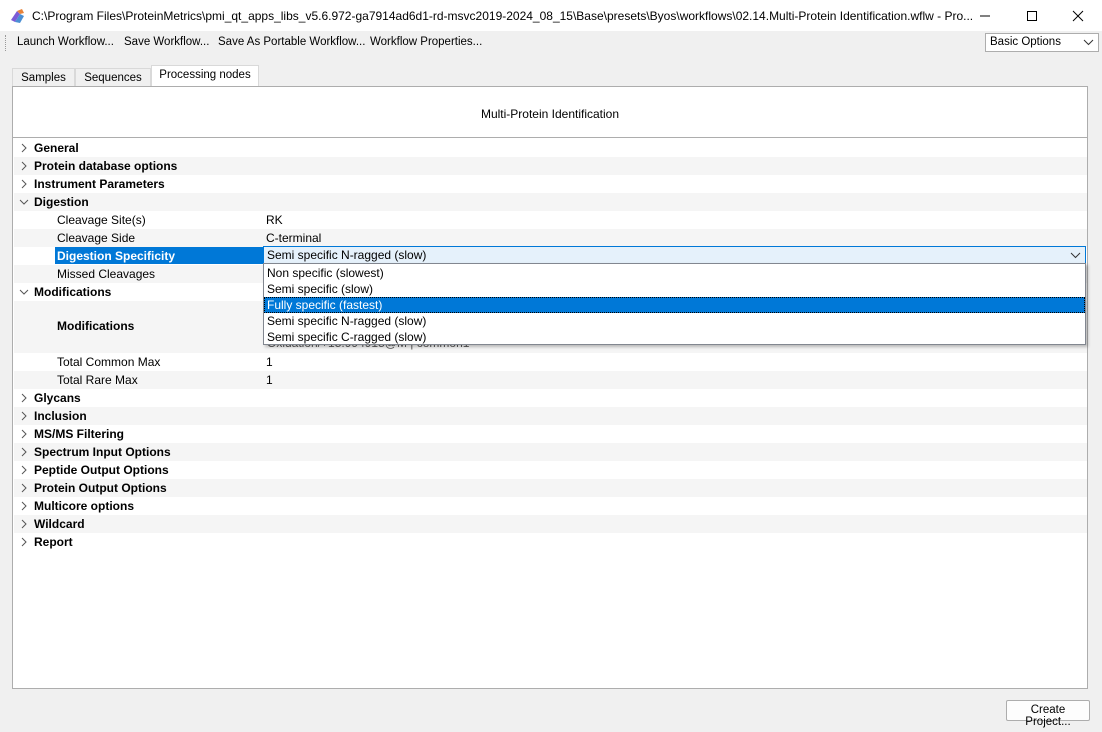  Describe the element at coordinates (550, 398) in the screenshot. I see `tree-item-glycans: Glycans` at that location.